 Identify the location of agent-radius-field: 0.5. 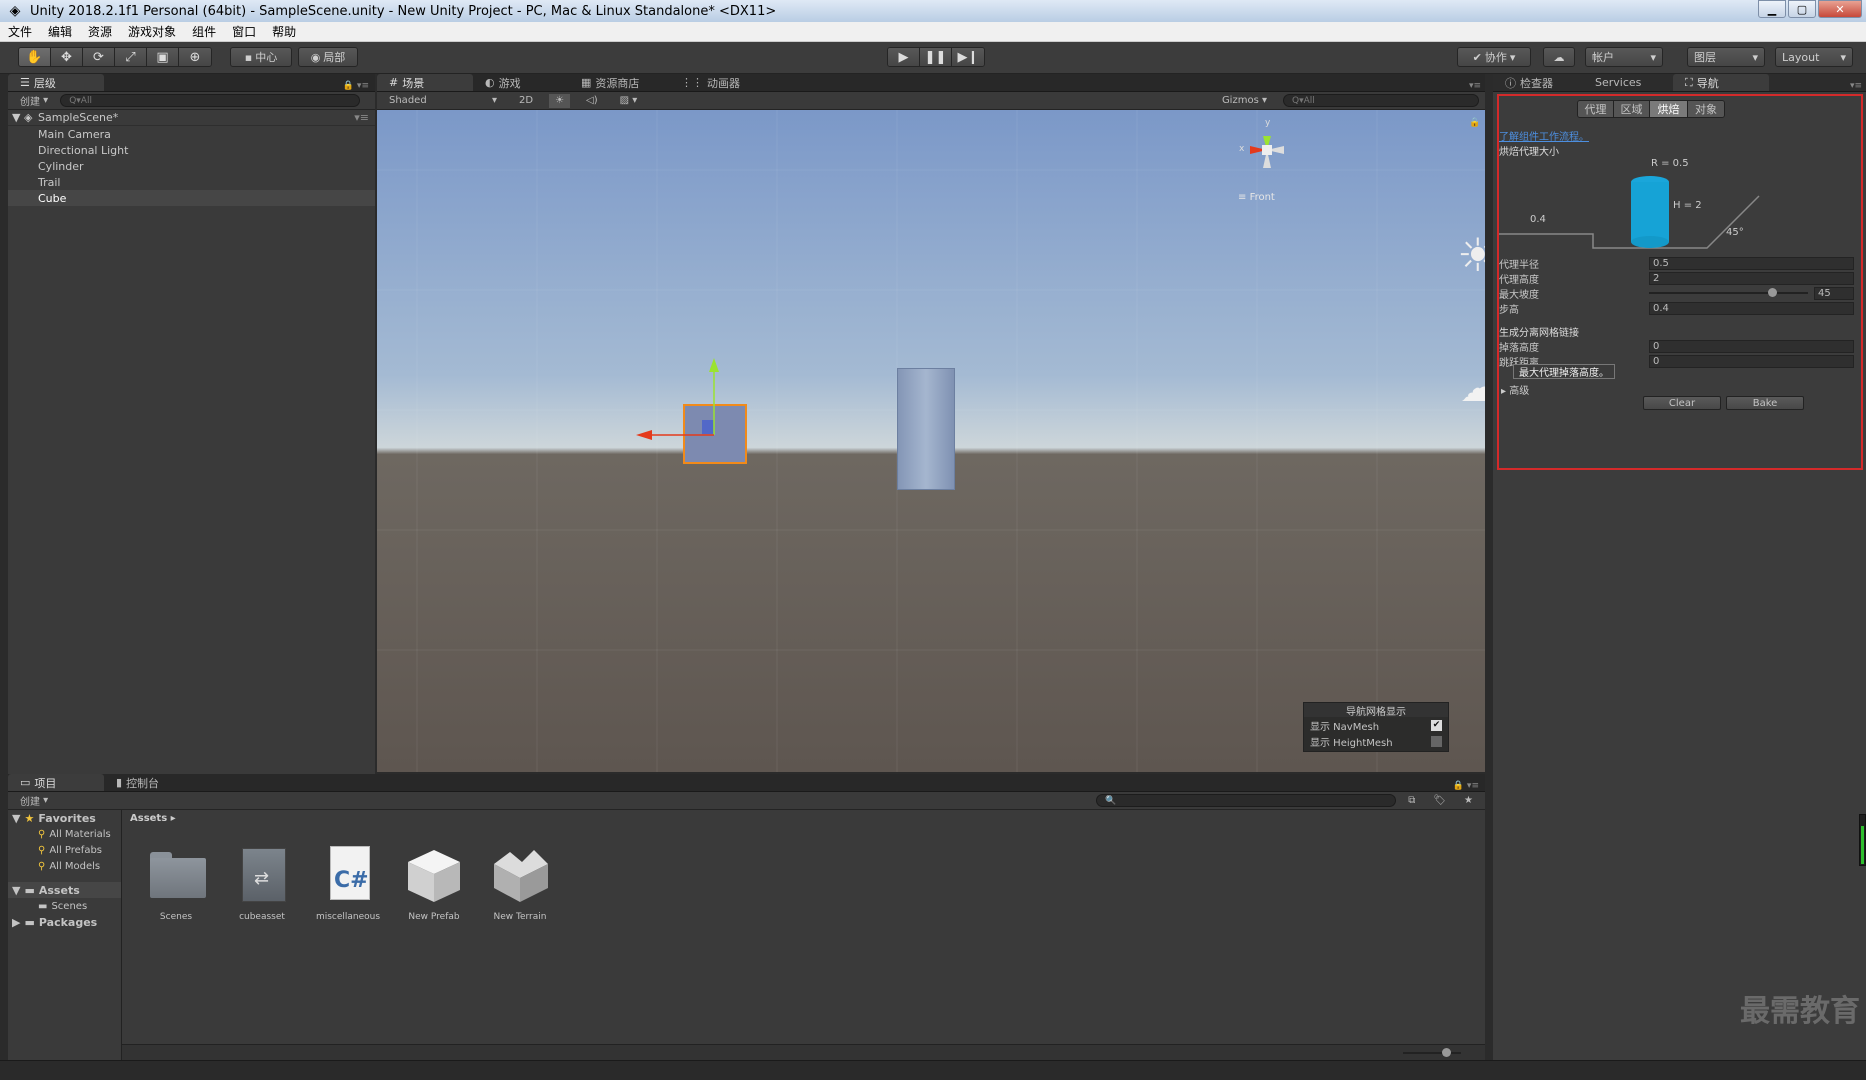
(1751, 263).